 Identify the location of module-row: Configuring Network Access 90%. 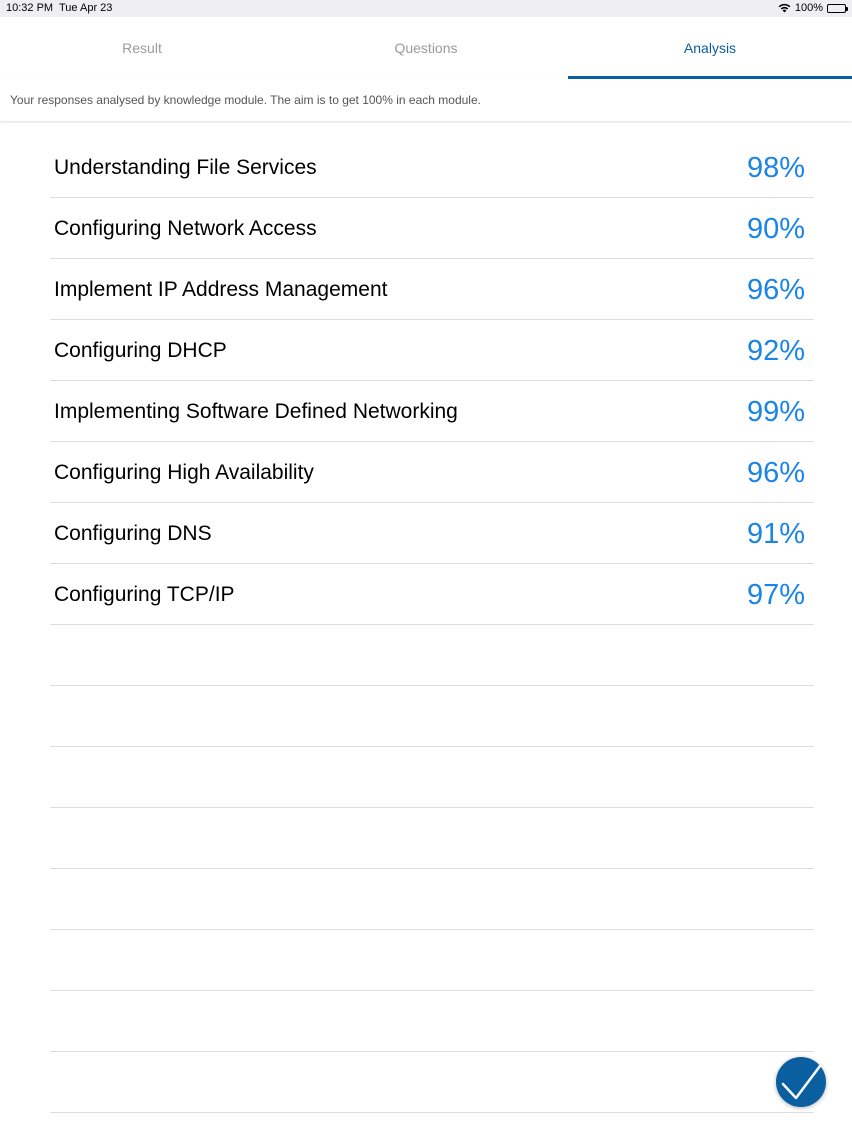
(432, 228).